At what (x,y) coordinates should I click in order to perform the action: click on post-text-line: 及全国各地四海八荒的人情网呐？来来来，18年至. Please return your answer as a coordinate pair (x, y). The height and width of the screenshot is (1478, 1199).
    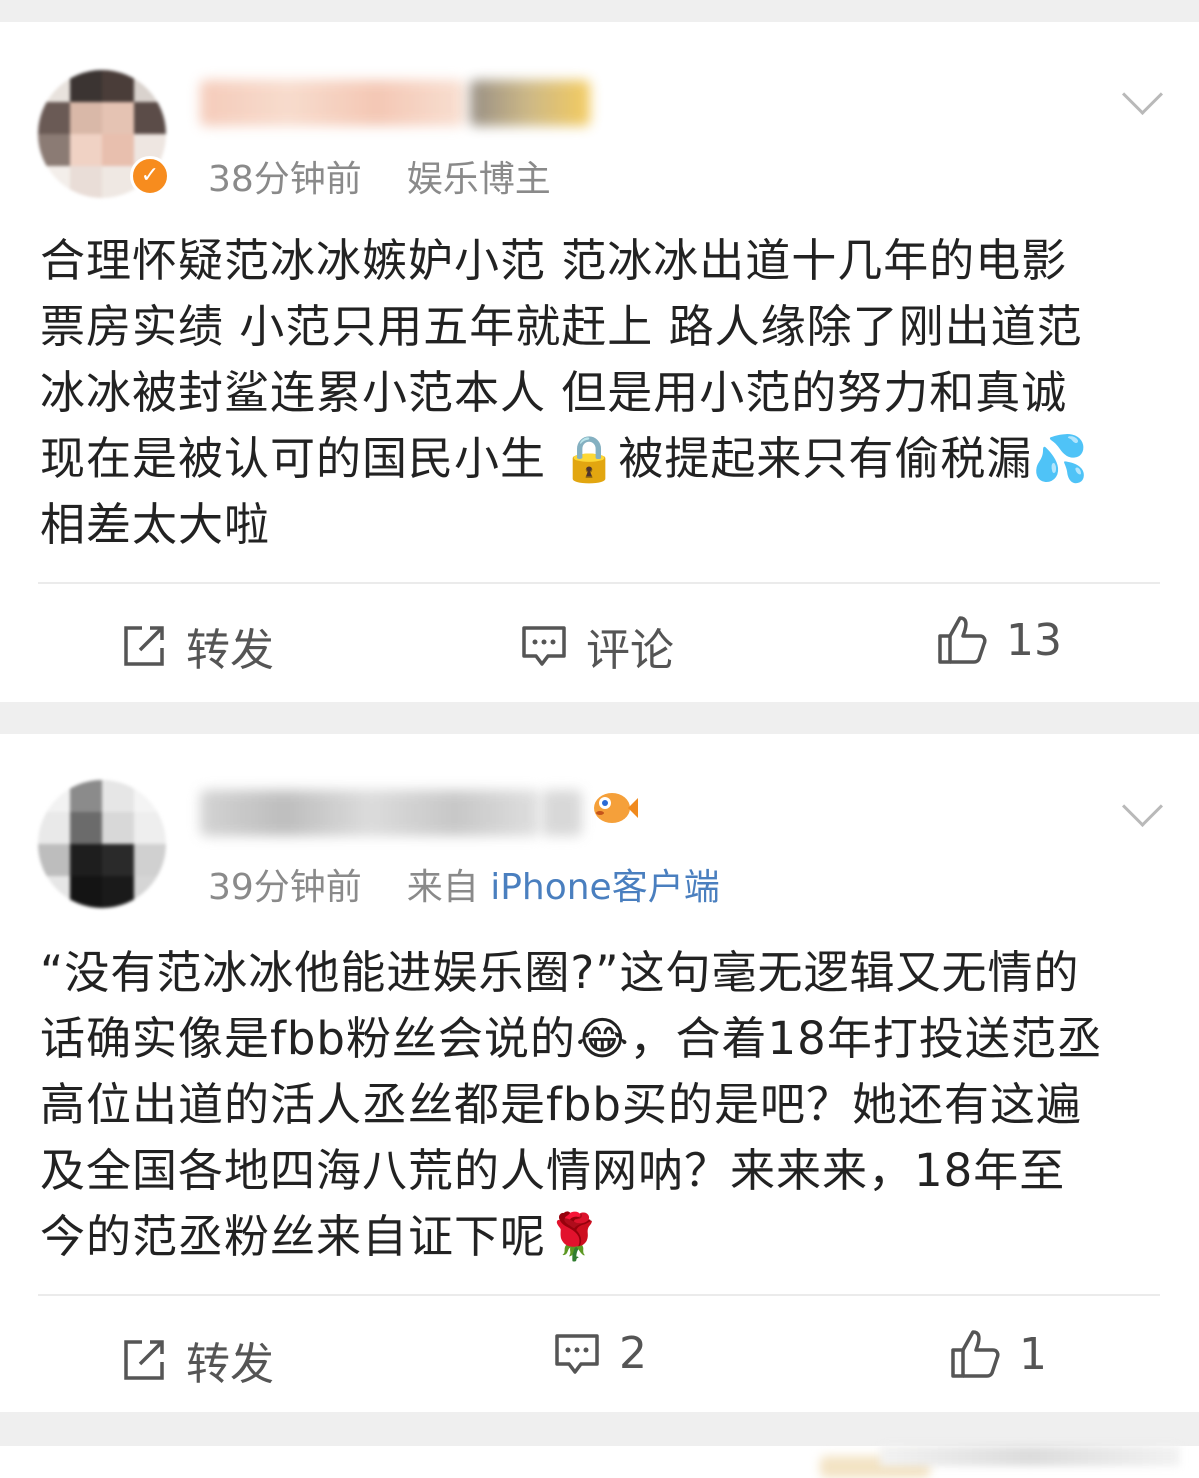
    Looking at the image, I should click on (553, 1170).